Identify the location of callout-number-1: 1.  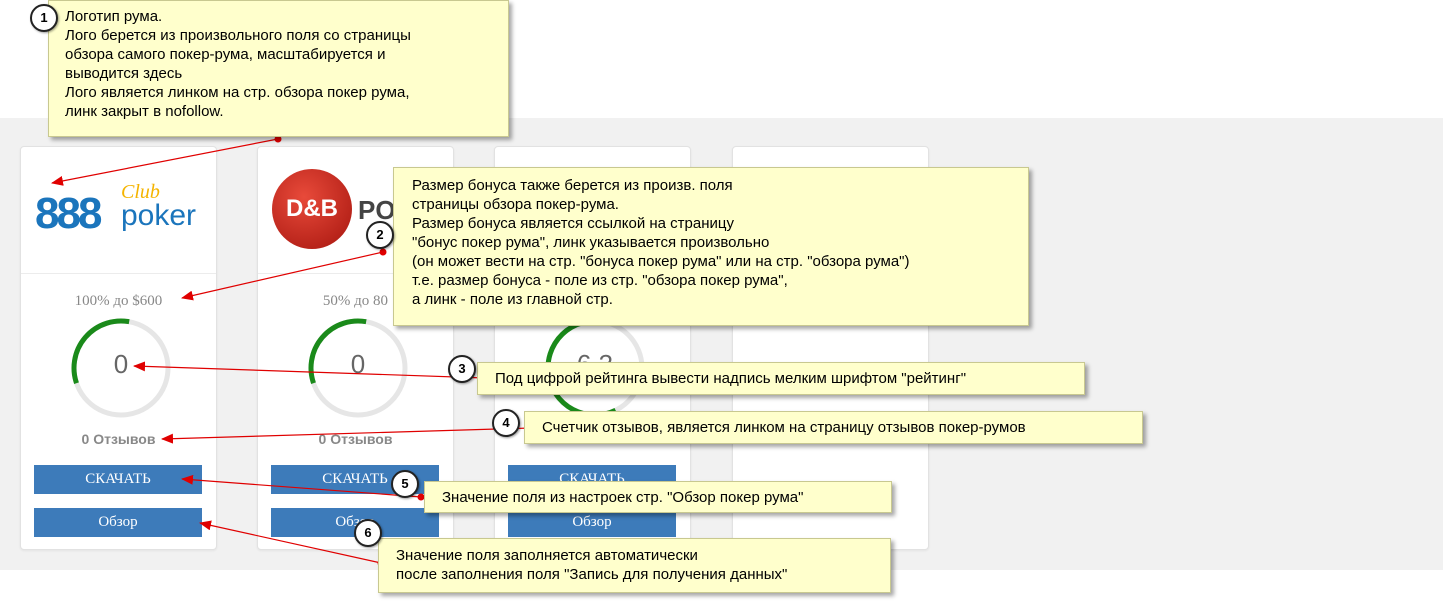
(44, 18).